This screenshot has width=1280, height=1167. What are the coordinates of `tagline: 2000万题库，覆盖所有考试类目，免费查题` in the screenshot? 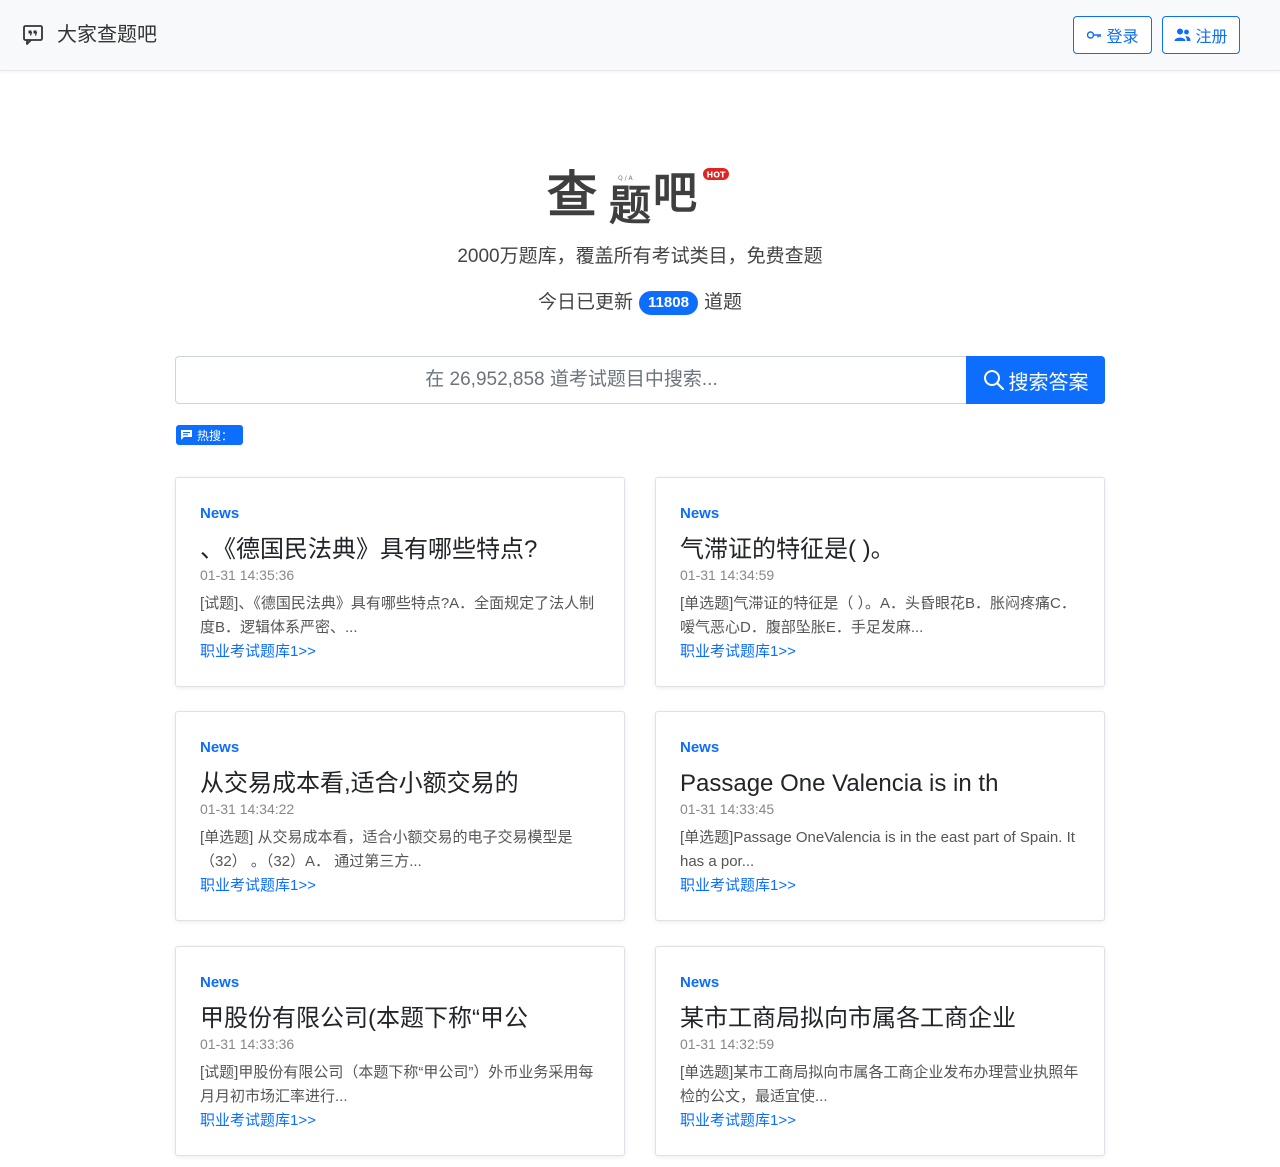 It's located at (640, 256).